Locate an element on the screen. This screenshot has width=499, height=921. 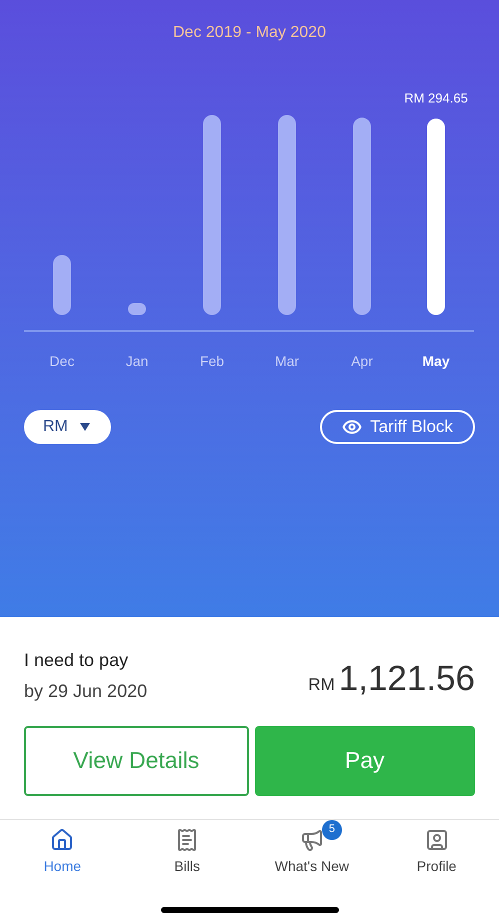
due-date: by 29 Jun 2020 is located at coordinates (86, 691).